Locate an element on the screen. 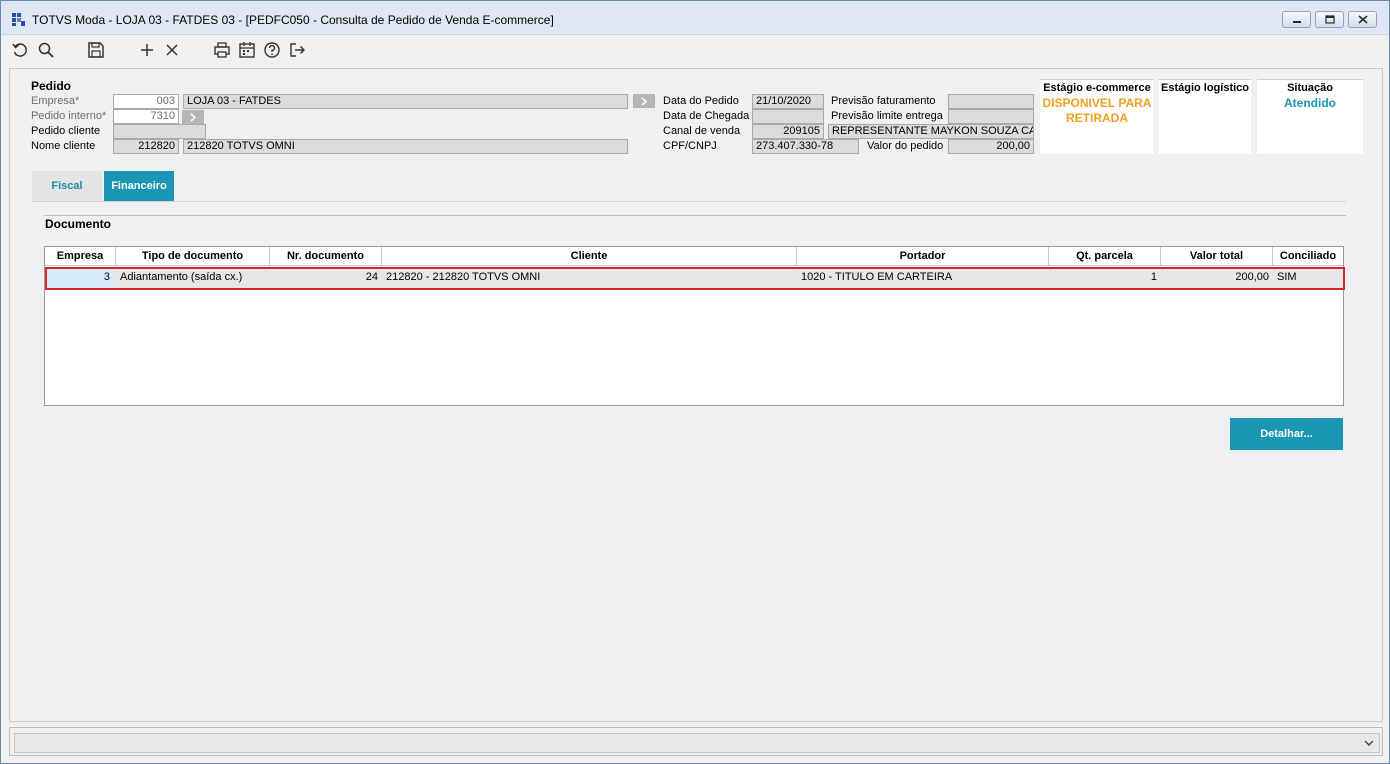 The width and height of the screenshot is (1390, 764). column-header-portador: Portador is located at coordinates (923, 256).